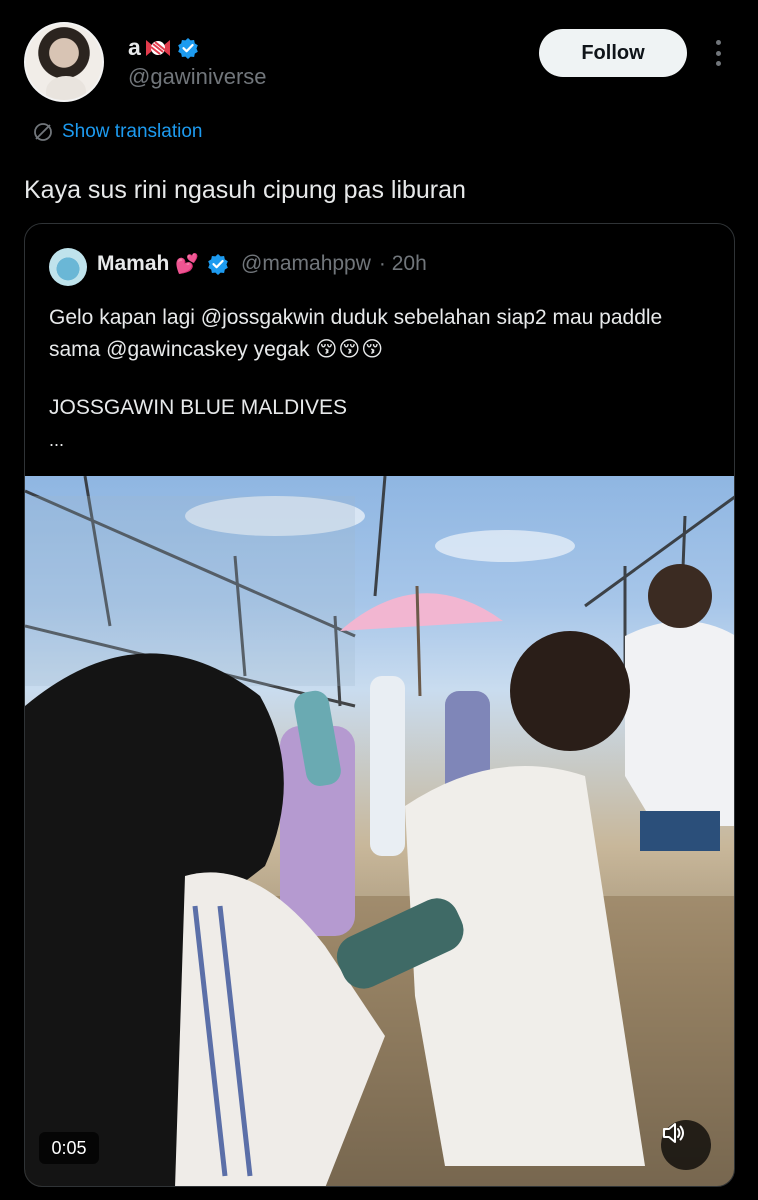  I want to click on author-display-name: a, so click(163, 47).